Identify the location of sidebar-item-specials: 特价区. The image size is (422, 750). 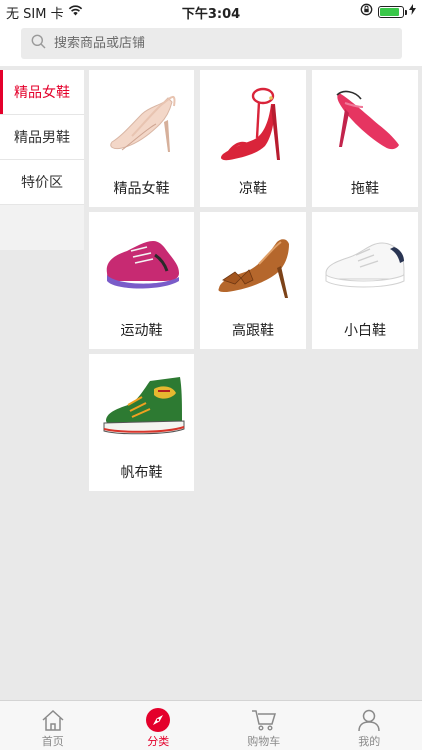
(42, 182).